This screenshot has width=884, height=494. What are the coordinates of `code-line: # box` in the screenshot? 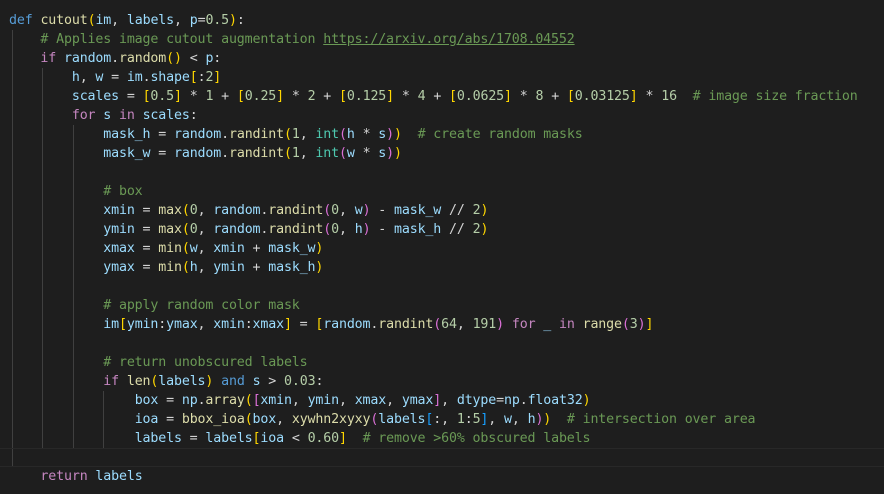 It's located at (442, 191).